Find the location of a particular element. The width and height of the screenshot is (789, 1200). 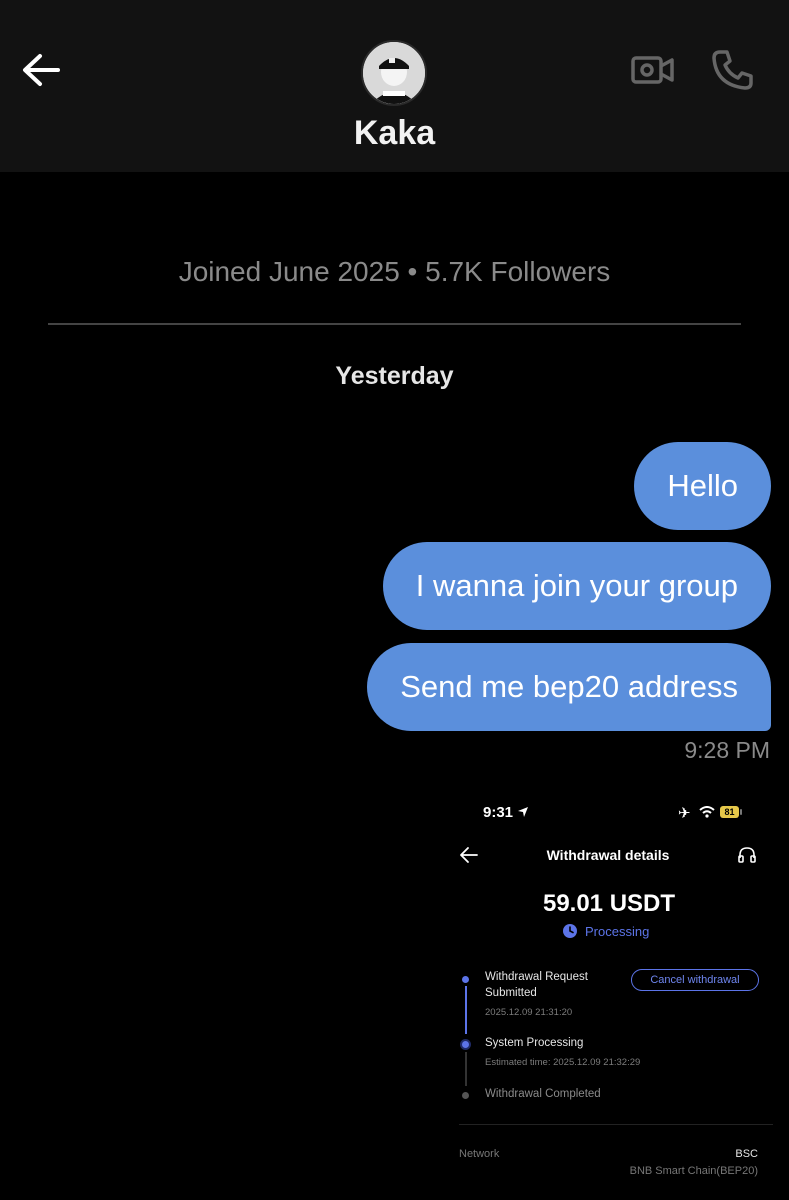

timeline-dot-pending is located at coordinates (465, 1095).